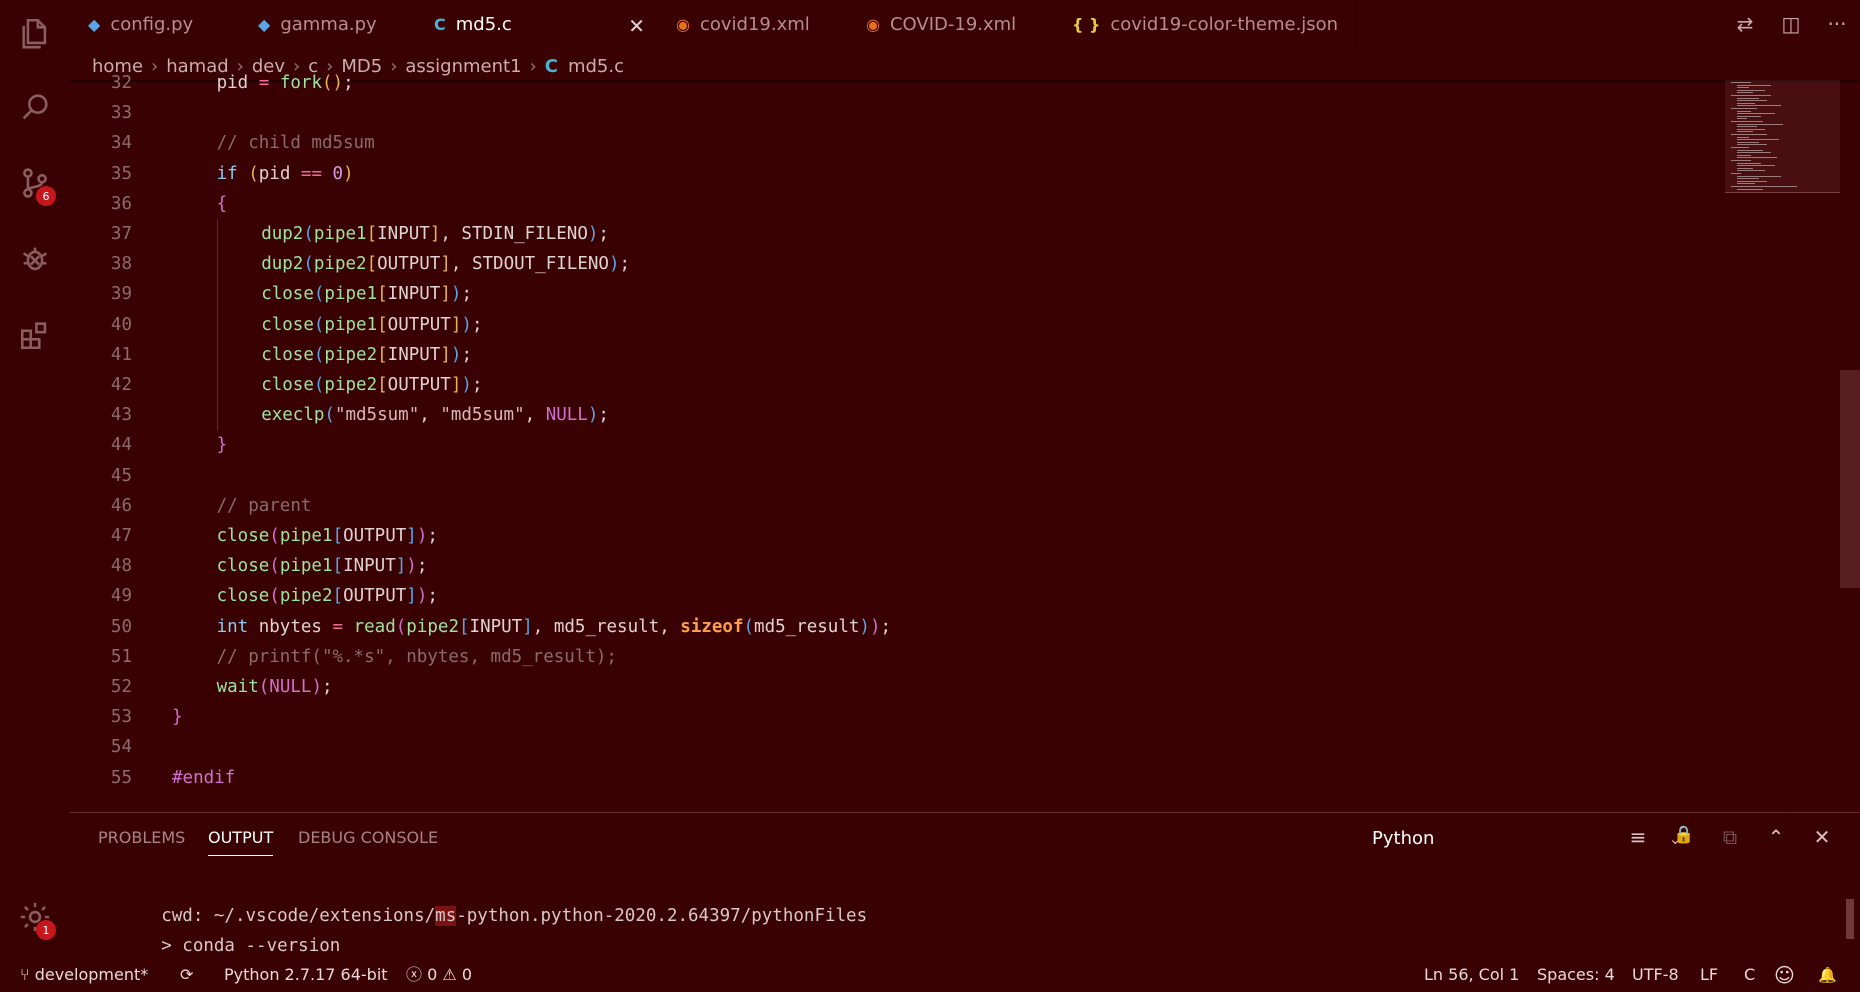  Describe the element at coordinates (1205, 24) in the screenshot. I see `tab-covid19-color-theme-json: { } covid19-color-theme.json` at that location.